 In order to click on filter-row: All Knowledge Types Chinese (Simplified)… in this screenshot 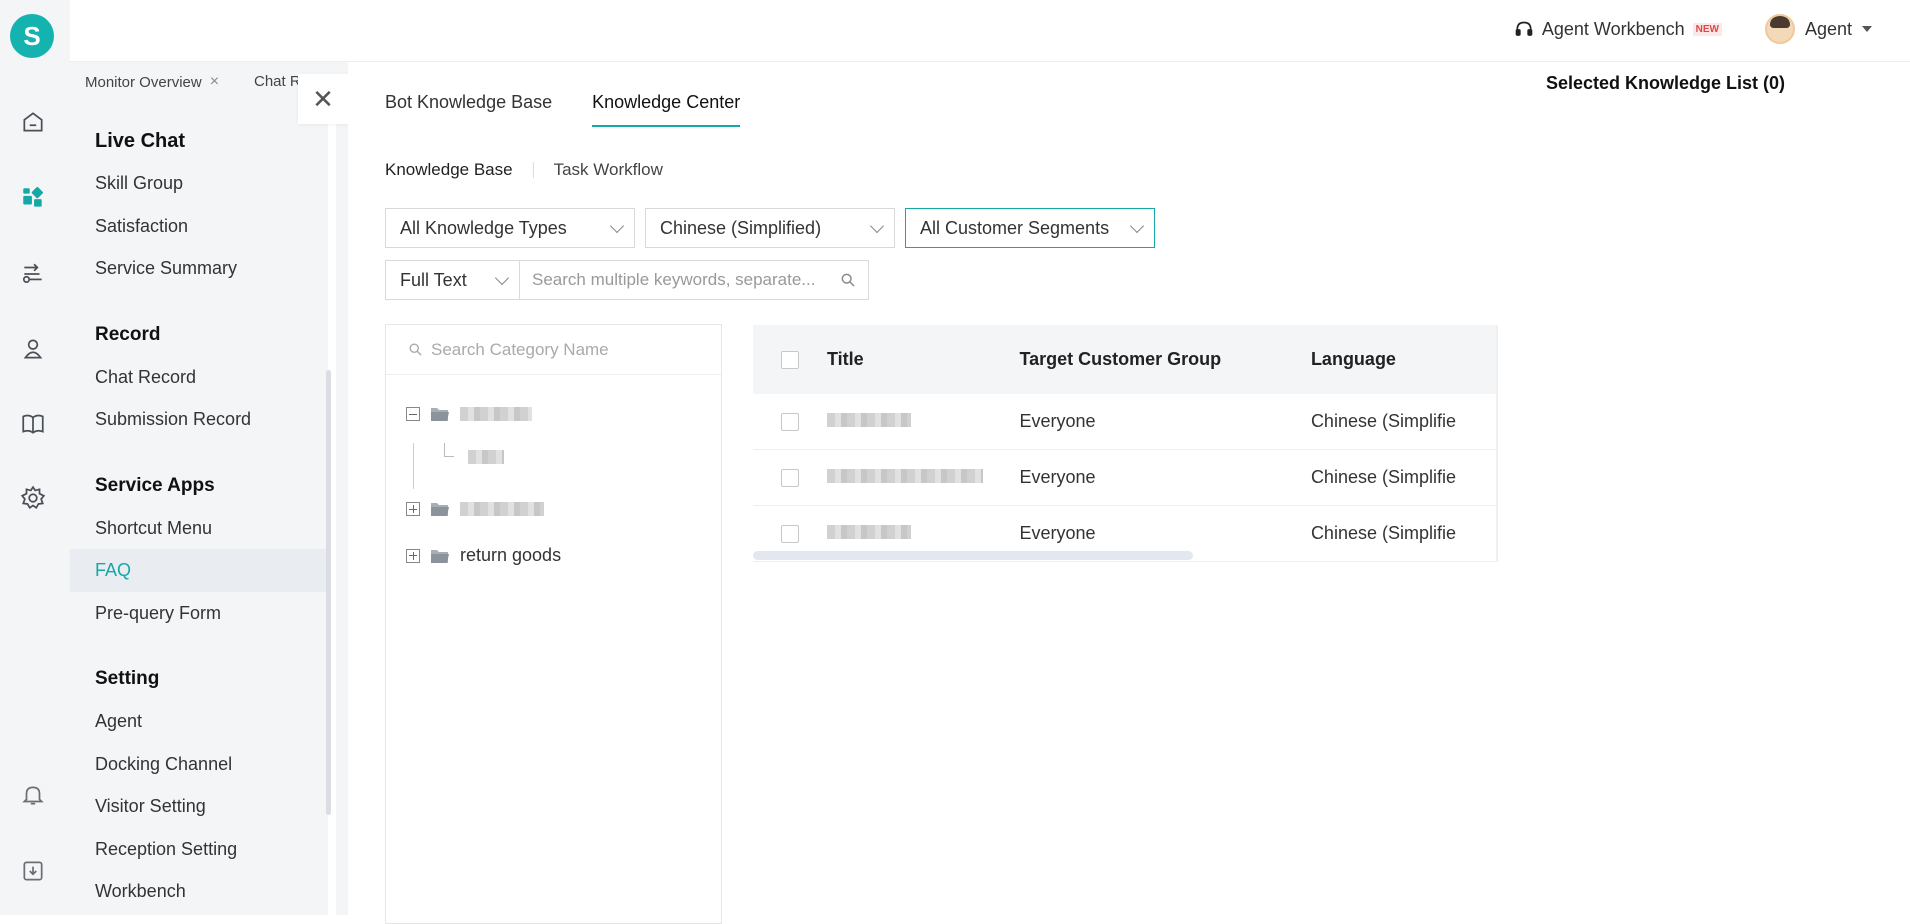, I will do `click(770, 228)`.